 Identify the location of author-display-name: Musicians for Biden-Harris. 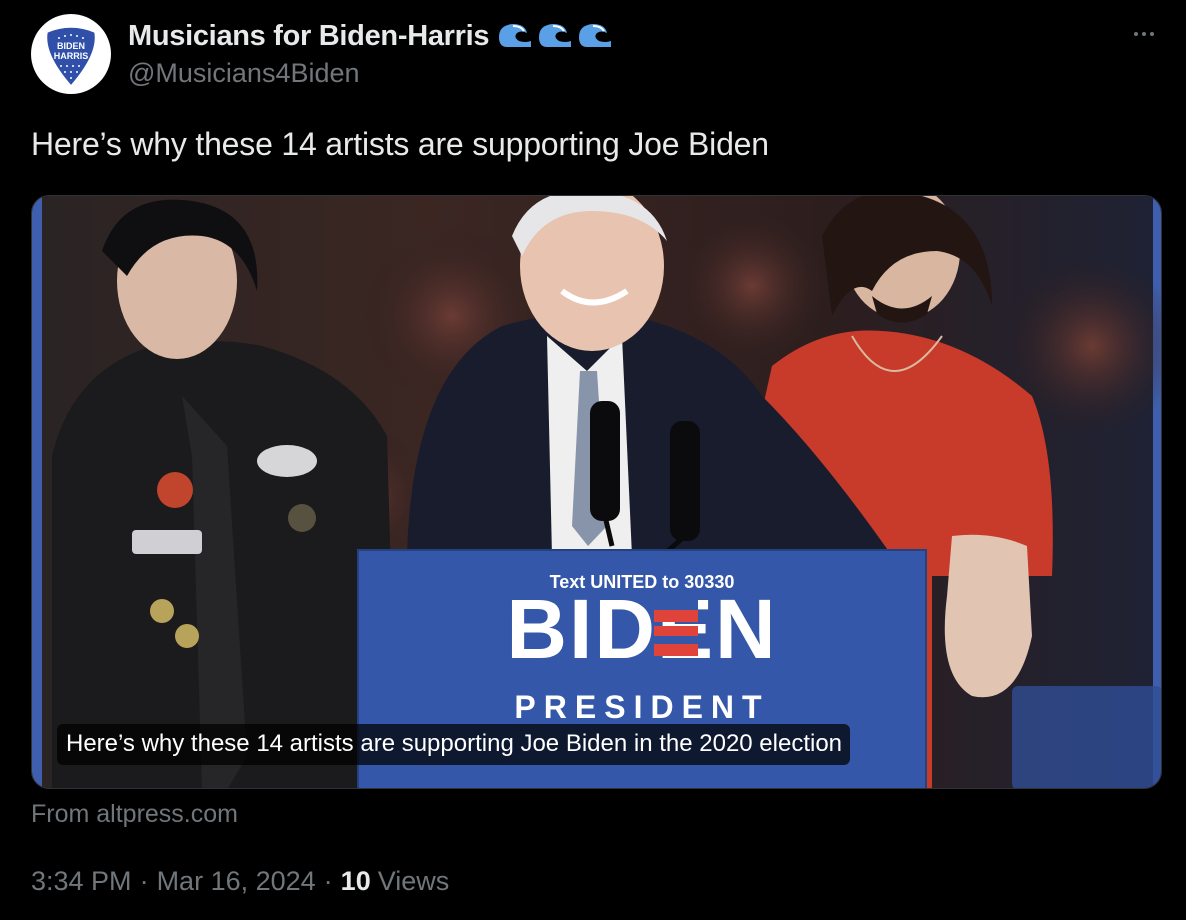
(309, 36).